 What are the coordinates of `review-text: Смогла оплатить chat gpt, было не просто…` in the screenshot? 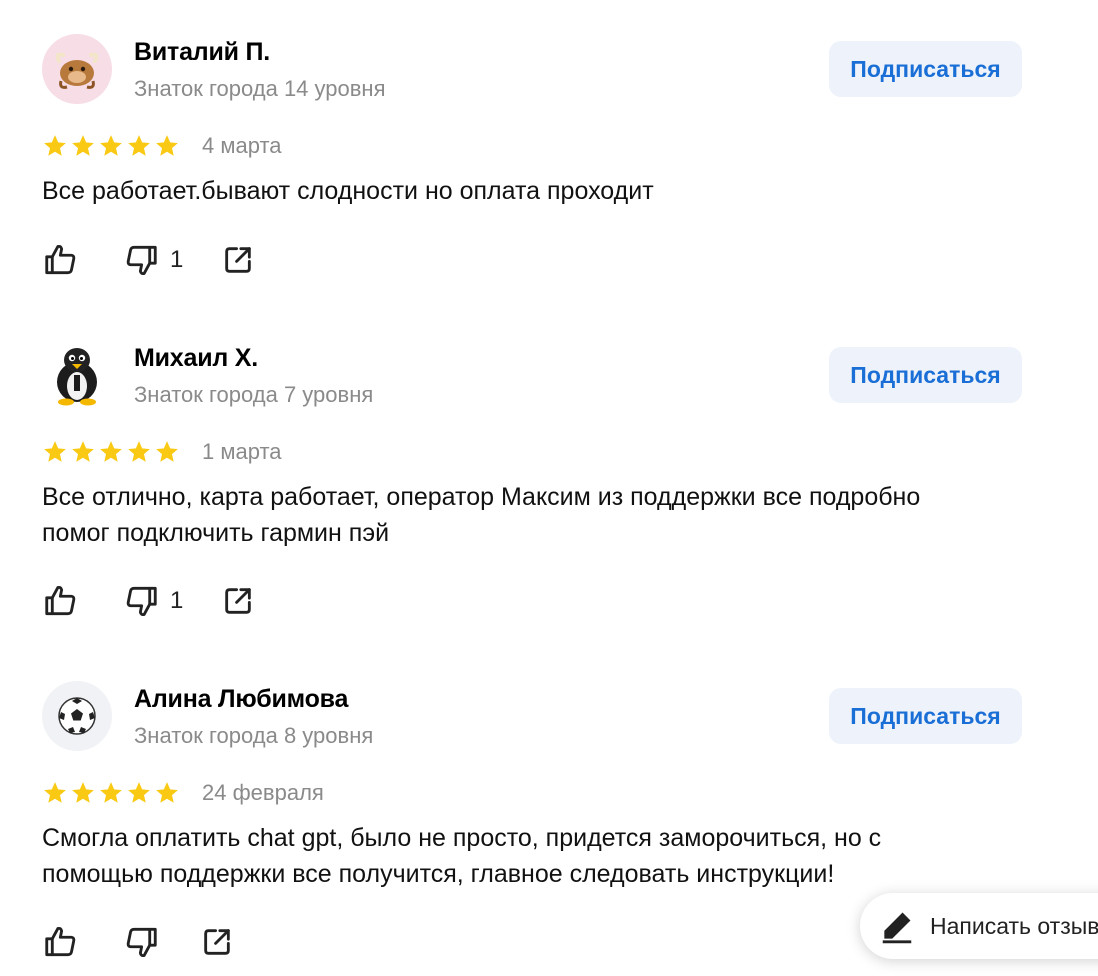 It's located at (462, 856).